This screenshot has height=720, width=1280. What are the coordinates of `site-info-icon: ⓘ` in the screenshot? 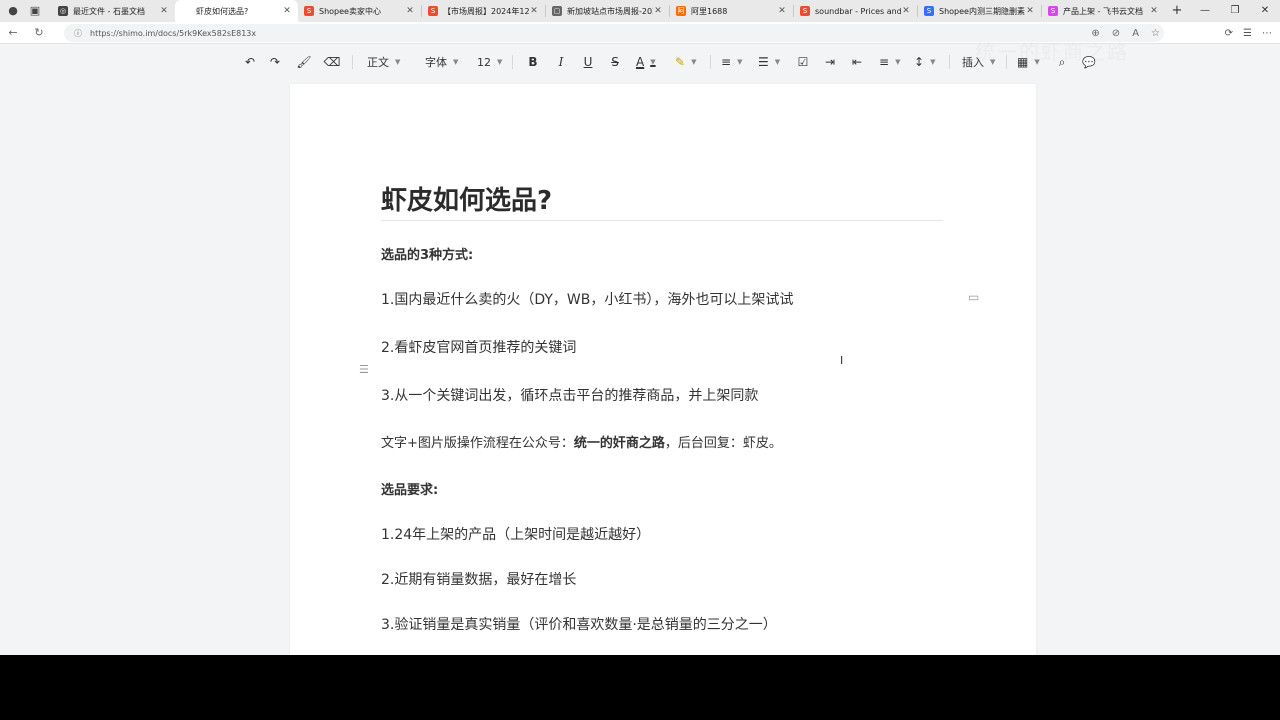 It's located at (78, 33).